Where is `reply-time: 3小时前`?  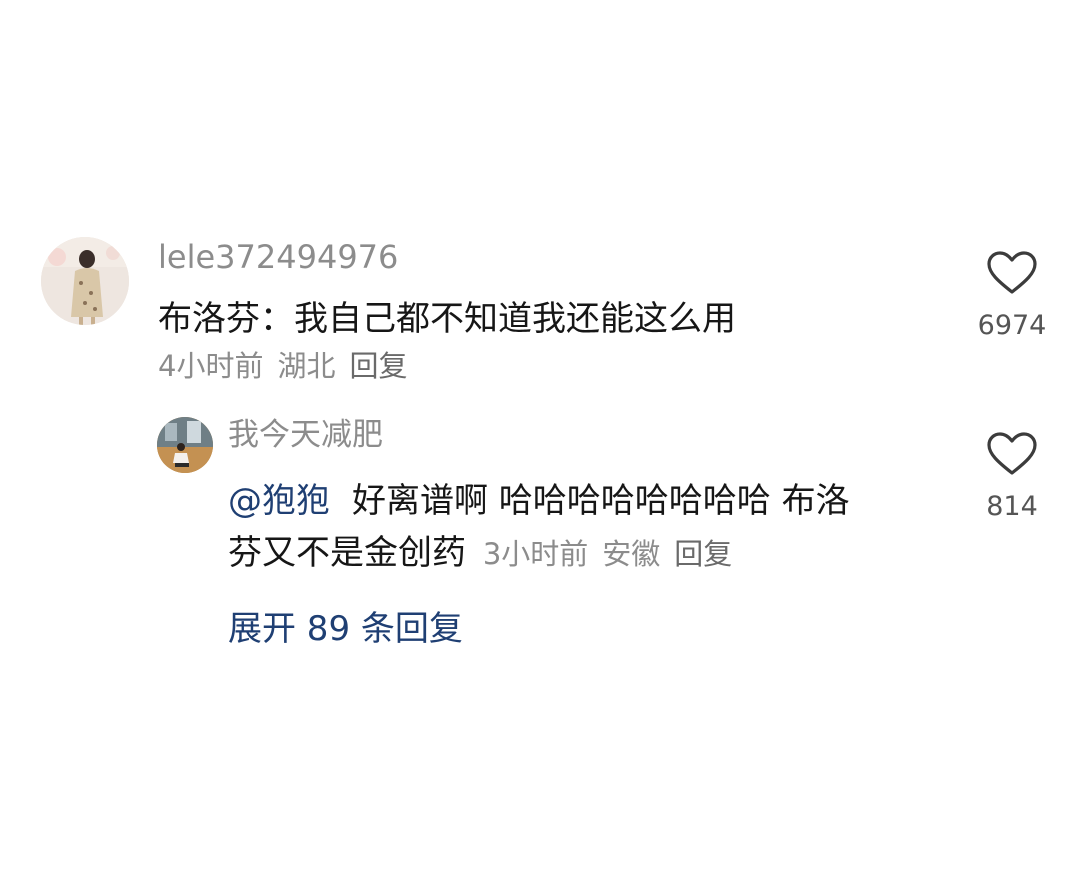 reply-time: 3小时前 is located at coordinates (535, 554).